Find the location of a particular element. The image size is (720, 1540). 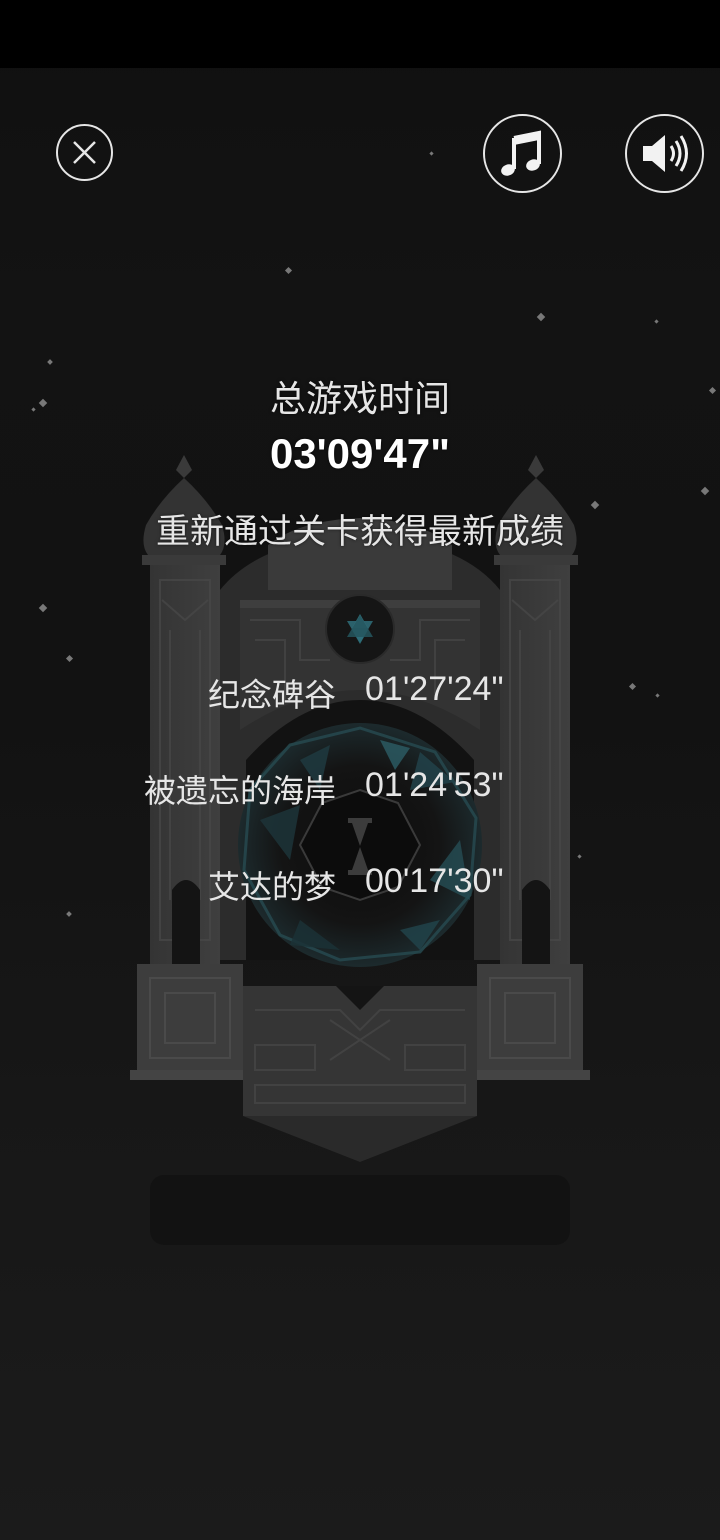

replay-hint-text: 重新通过关卡获得最新成绩 is located at coordinates (360, 532).